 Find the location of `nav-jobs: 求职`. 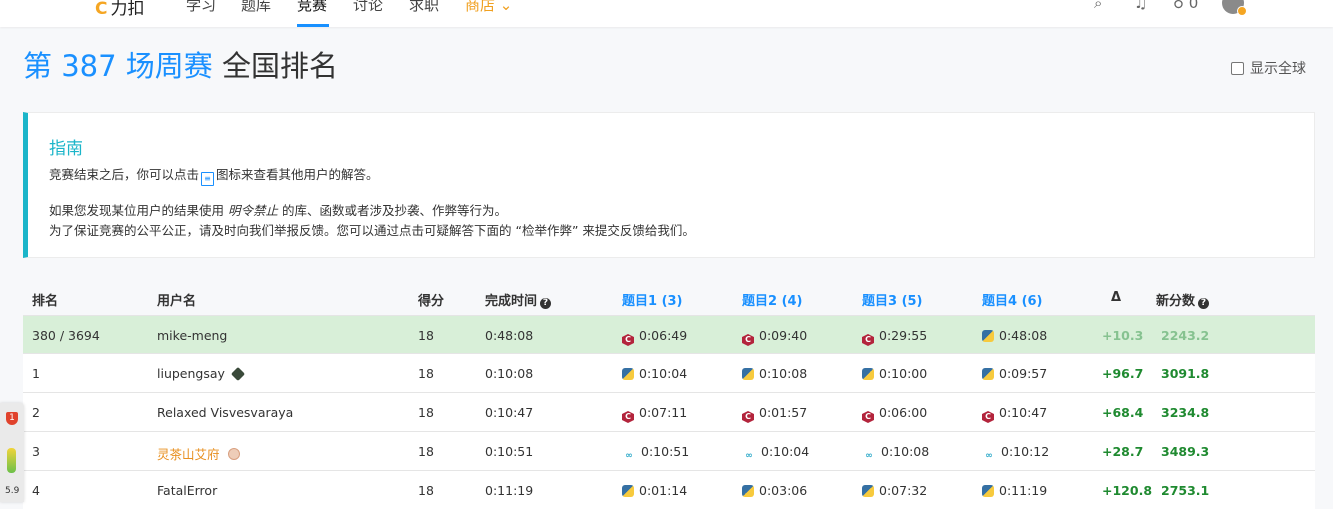

nav-jobs: 求职 is located at coordinates (424, 7).